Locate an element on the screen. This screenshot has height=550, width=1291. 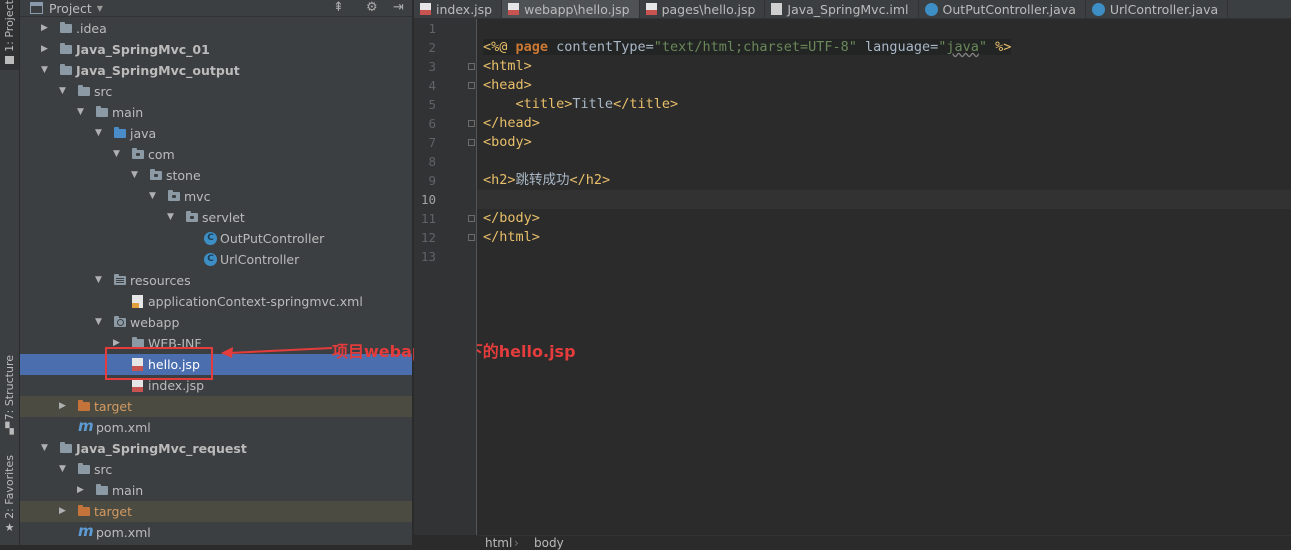
code-line: <title>Title</title> is located at coordinates (597, 104).